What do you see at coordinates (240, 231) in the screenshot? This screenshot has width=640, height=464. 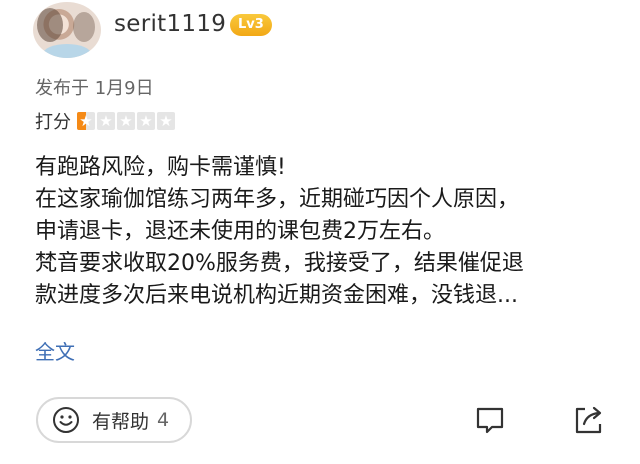 I see `review-line: 申请退卡，退还未使用的课包费2万左右。` at bounding box center [240, 231].